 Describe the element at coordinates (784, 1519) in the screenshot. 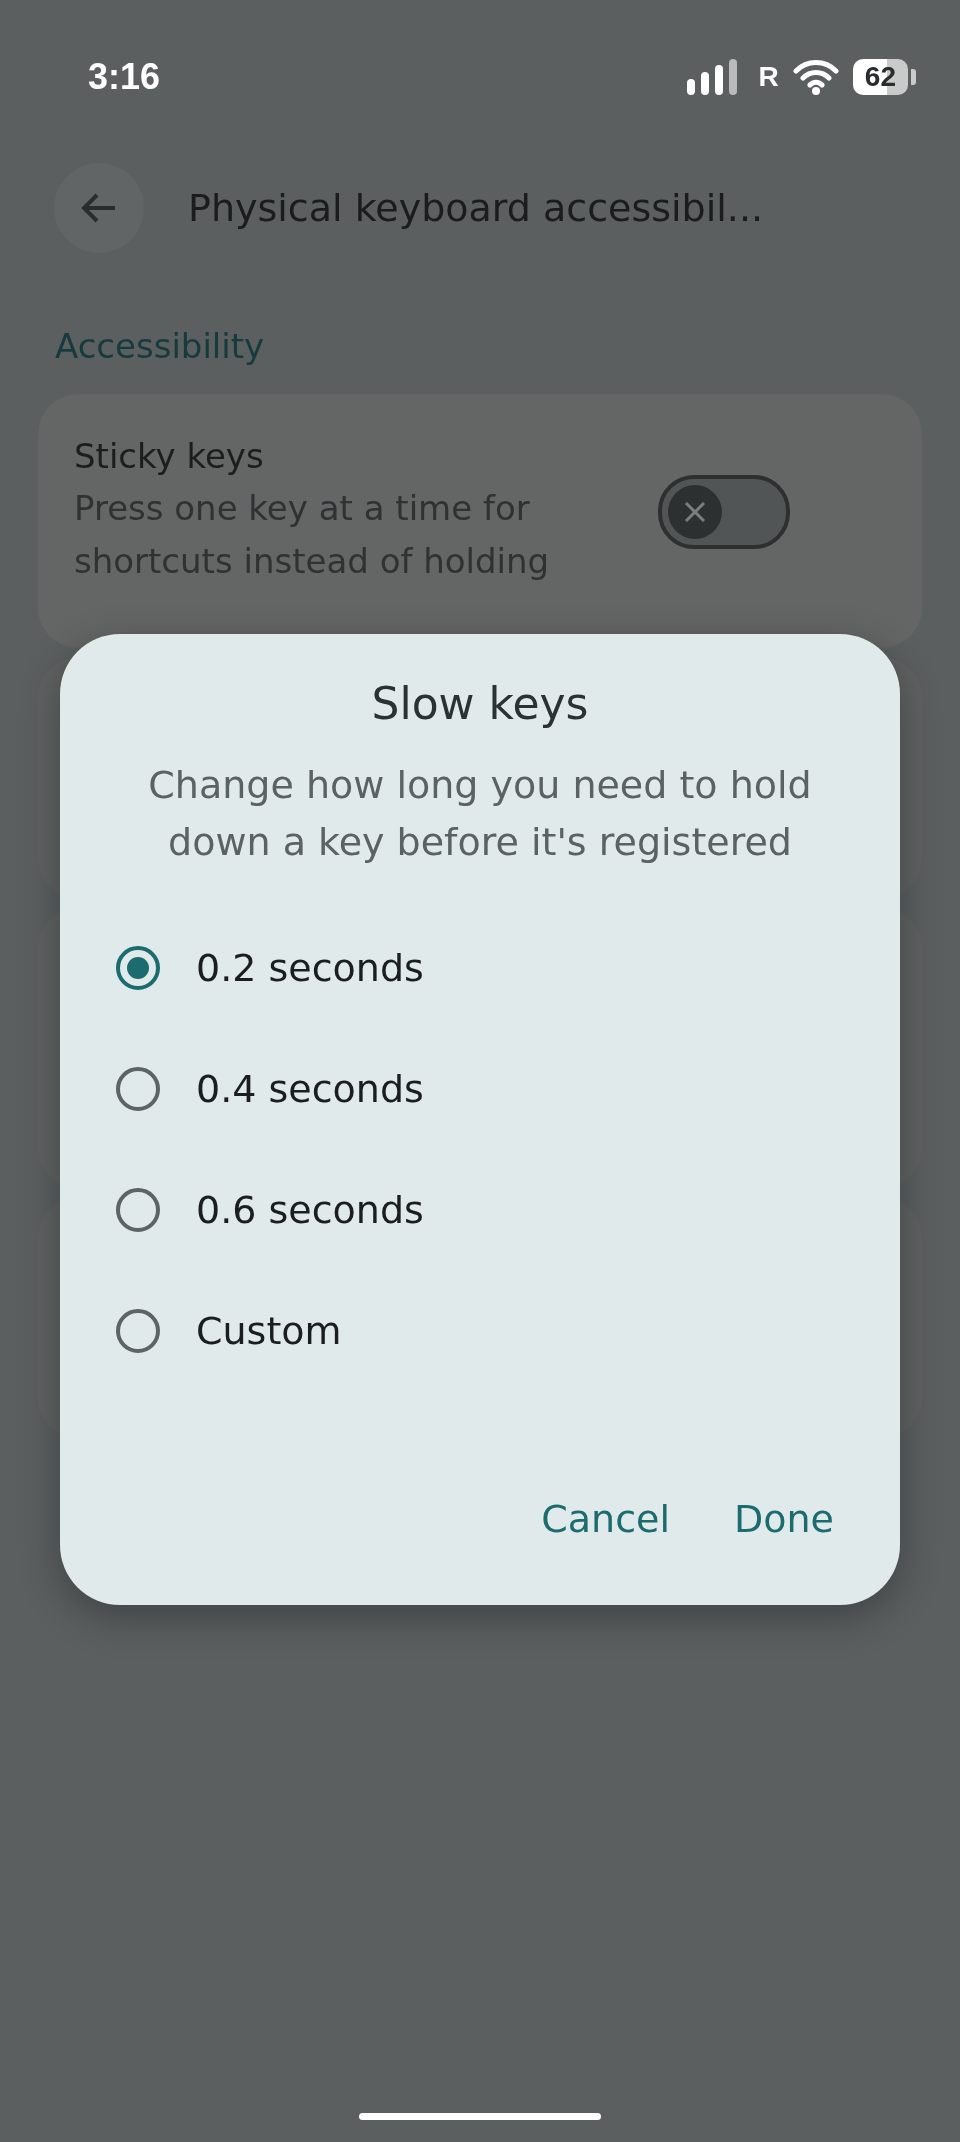

I see `dialog-button: Done` at that location.